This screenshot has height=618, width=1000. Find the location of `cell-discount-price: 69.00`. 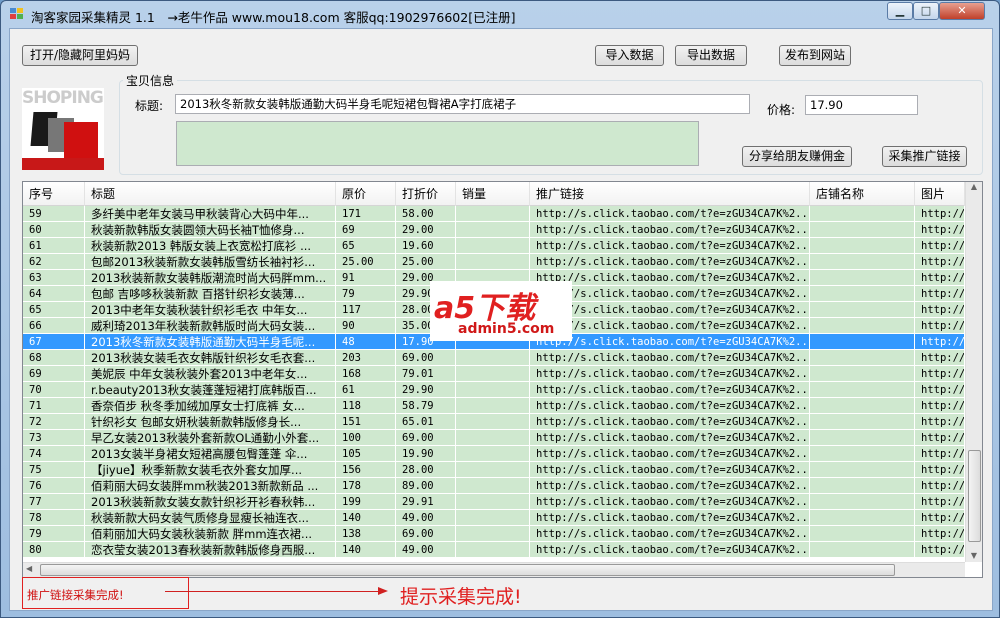

cell-discount-price: 69.00 is located at coordinates (426, 358).